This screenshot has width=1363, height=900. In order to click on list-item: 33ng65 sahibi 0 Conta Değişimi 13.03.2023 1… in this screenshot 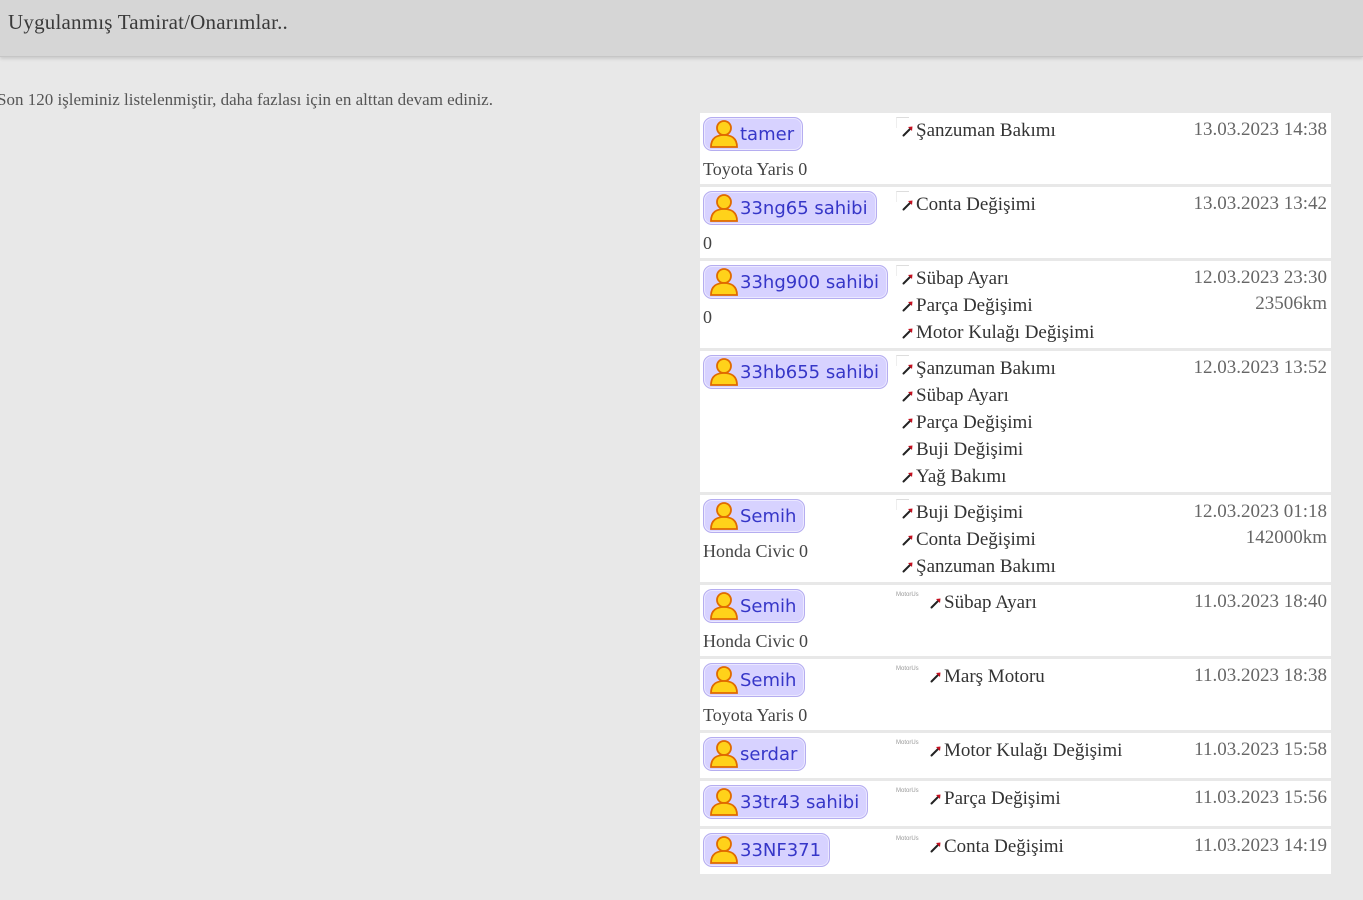, I will do `click(1015, 224)`.